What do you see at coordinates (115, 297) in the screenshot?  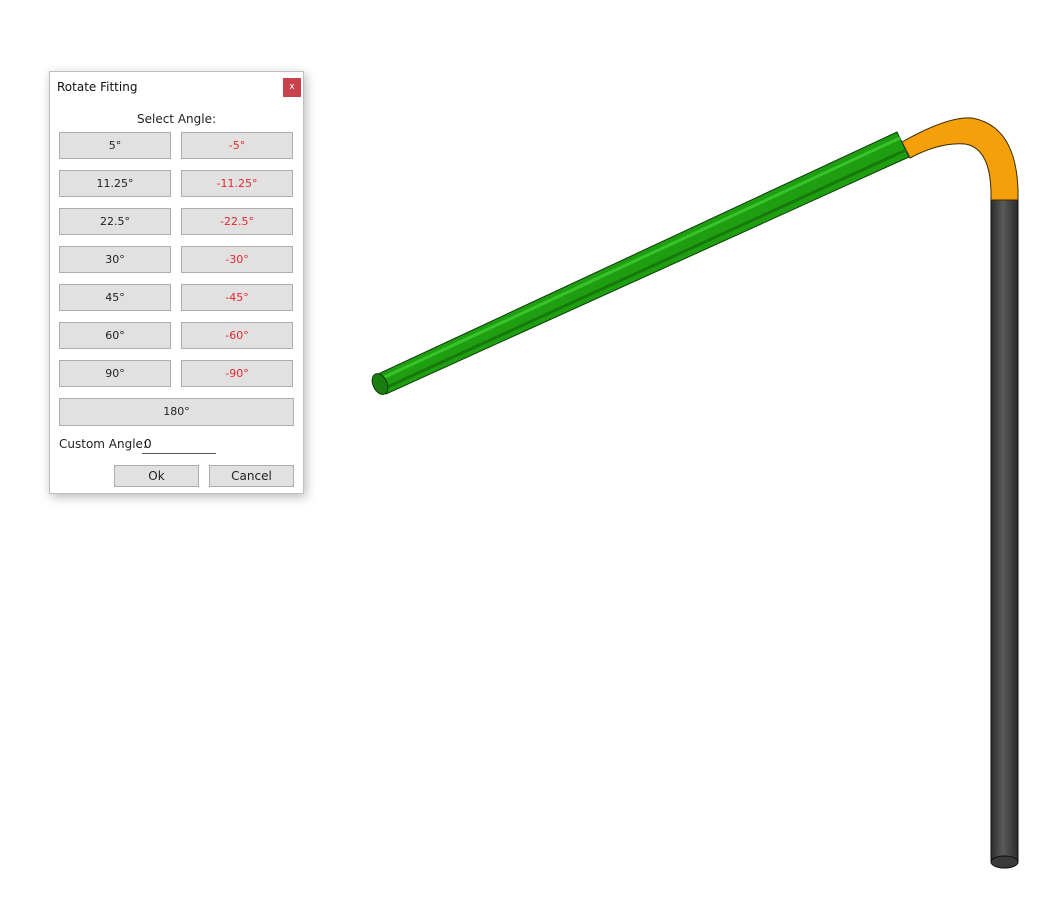 I see `angle-button-45: 45°` at bounding box center [115, 297].